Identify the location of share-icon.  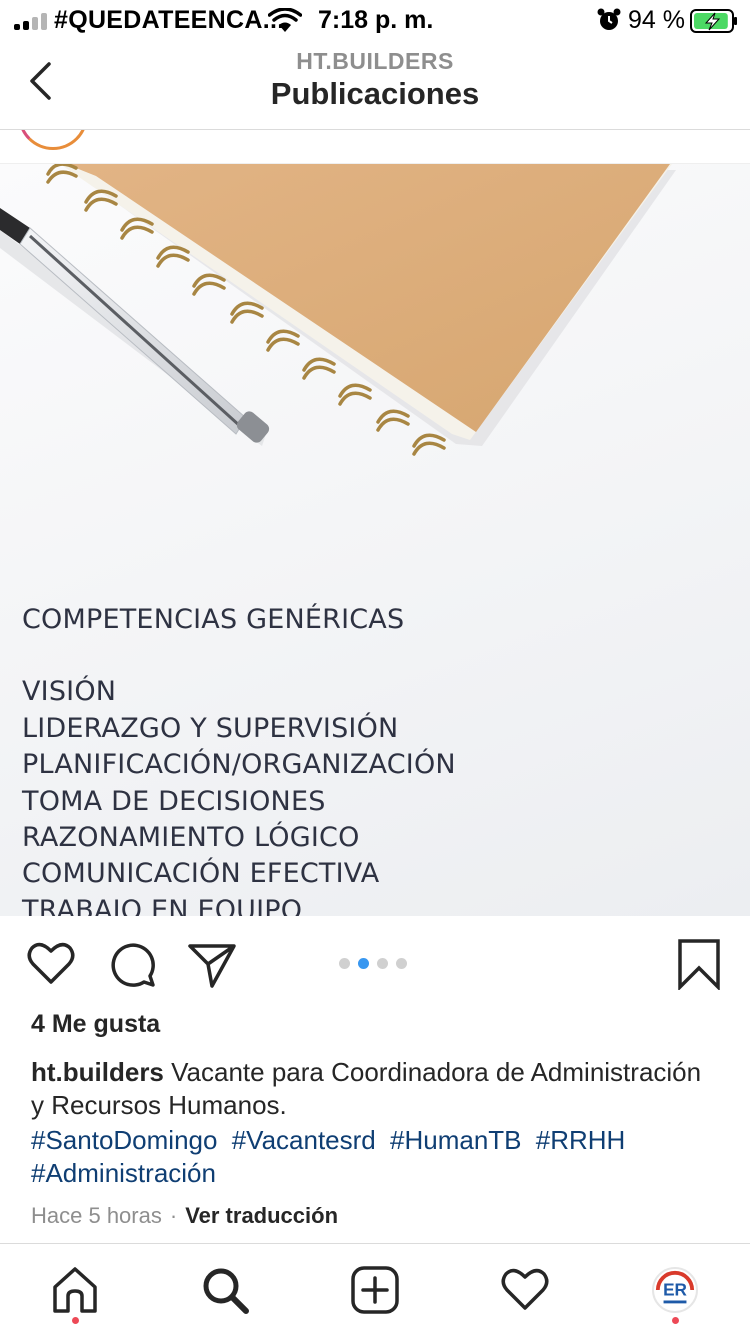
(212, 966).